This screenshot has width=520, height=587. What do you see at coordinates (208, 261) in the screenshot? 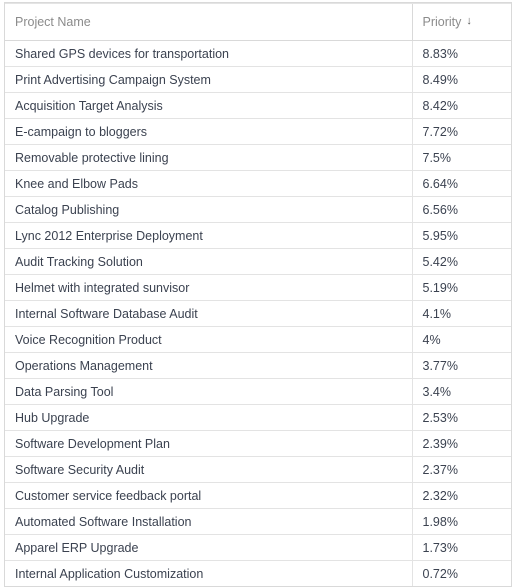
I see `cell-project-name: Audit Tracking Solution` at bounding box center [208, 261].